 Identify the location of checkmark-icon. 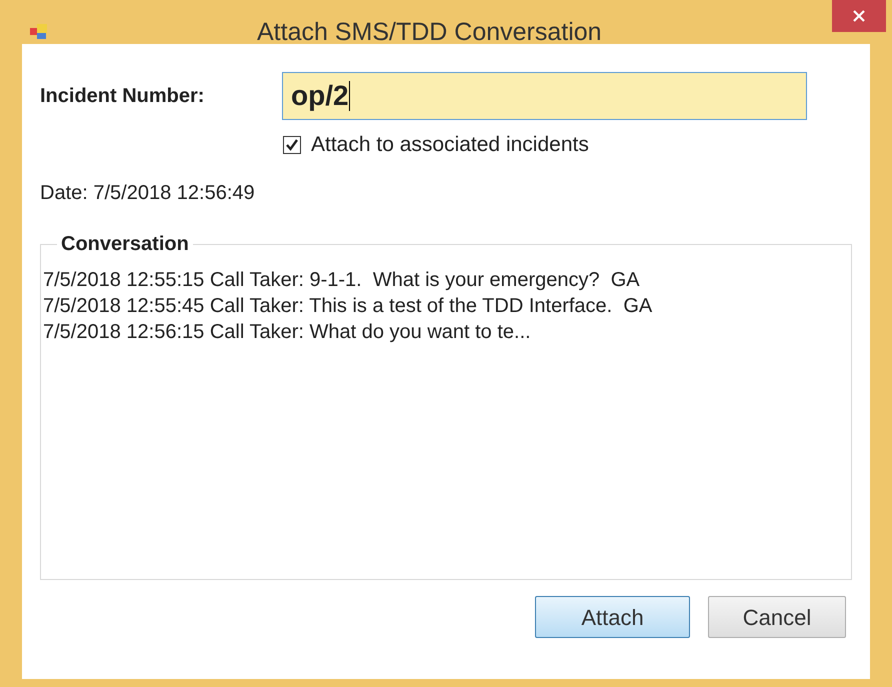
(292, 145).